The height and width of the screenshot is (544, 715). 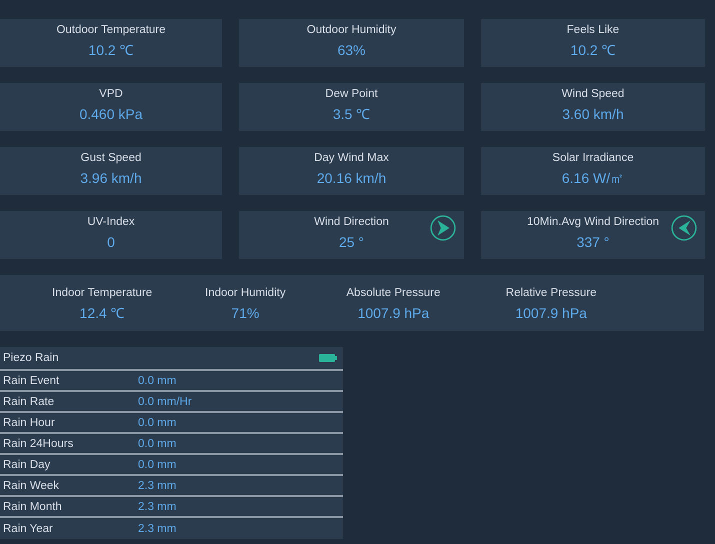 I want to click on metric-label: Feels Like, so click(x=593, y=30).